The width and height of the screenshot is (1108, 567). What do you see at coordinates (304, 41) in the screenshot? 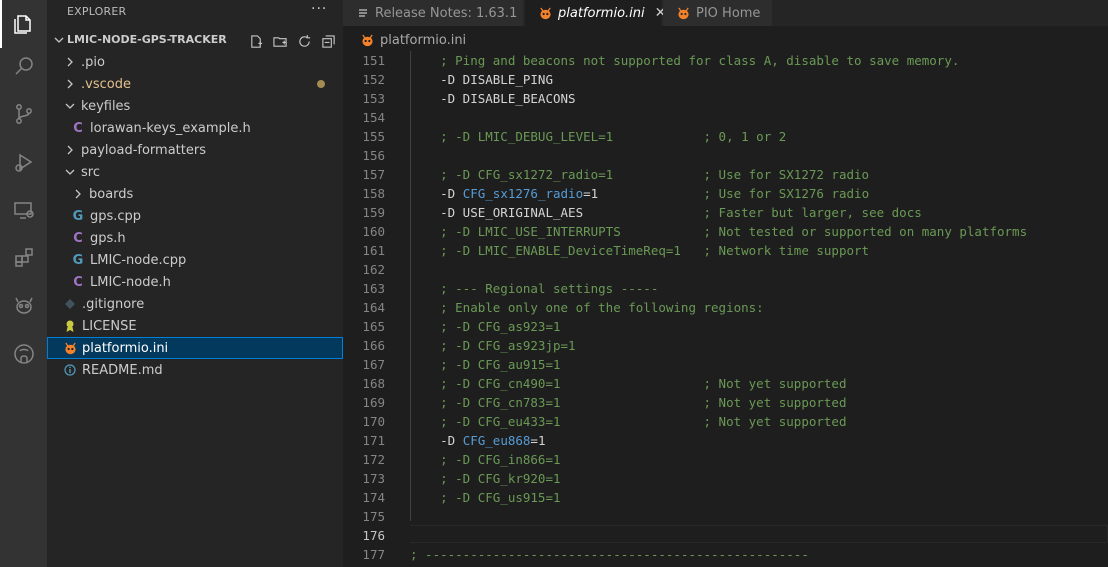
I see `refresh-icon` at bounding box center [304, 41].